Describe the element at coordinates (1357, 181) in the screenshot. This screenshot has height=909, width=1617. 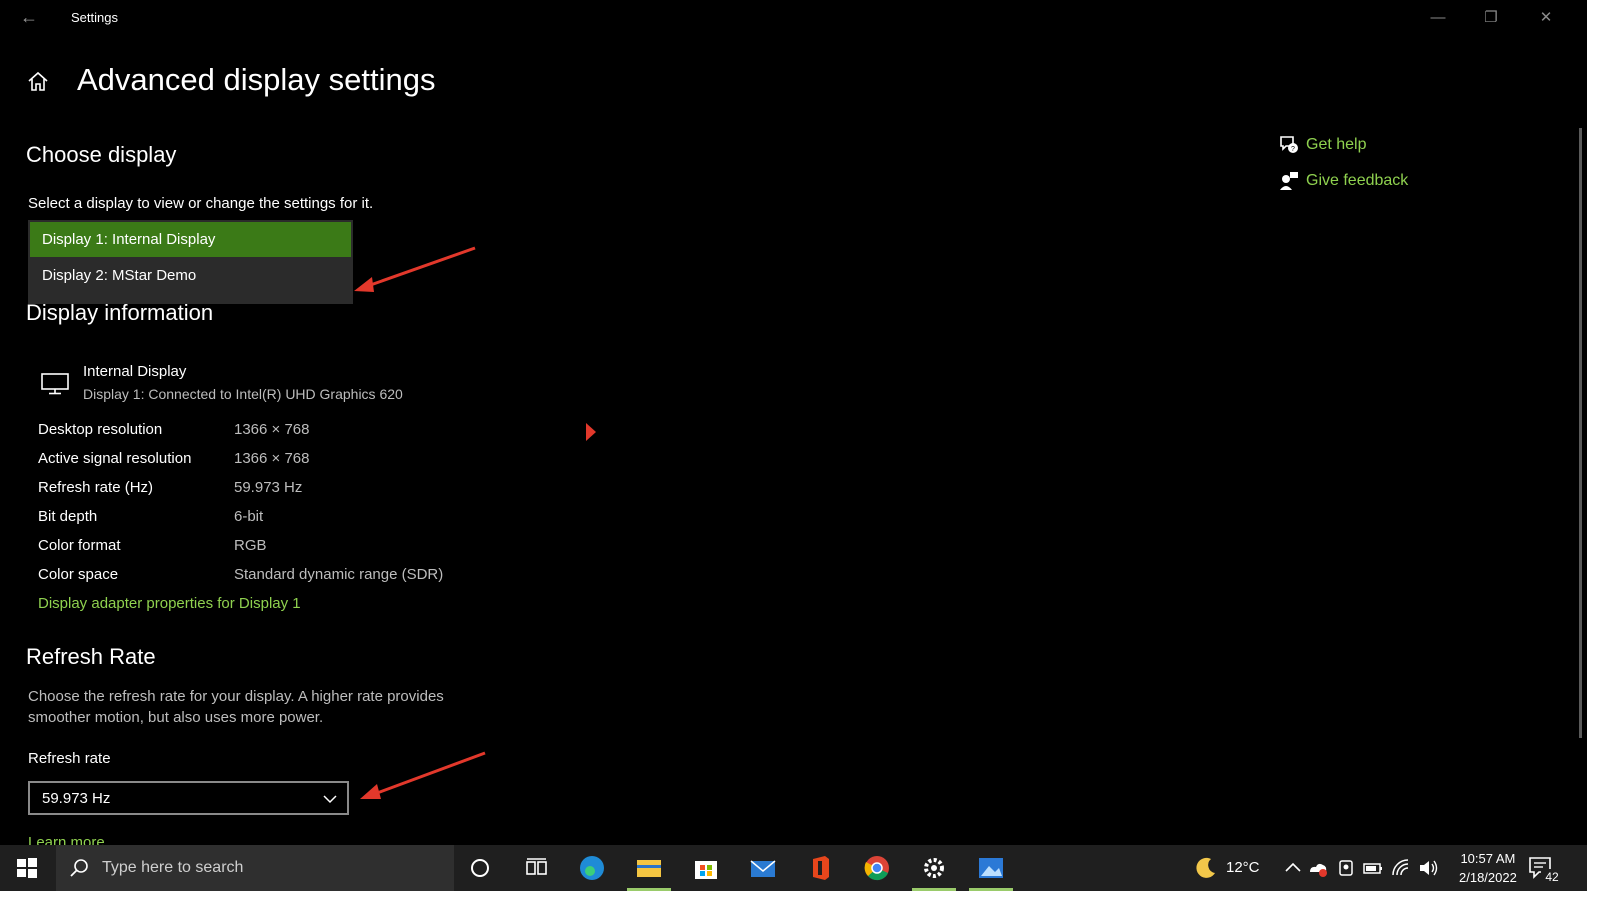
I see `give-feedback-link: Give feedback` at that location.